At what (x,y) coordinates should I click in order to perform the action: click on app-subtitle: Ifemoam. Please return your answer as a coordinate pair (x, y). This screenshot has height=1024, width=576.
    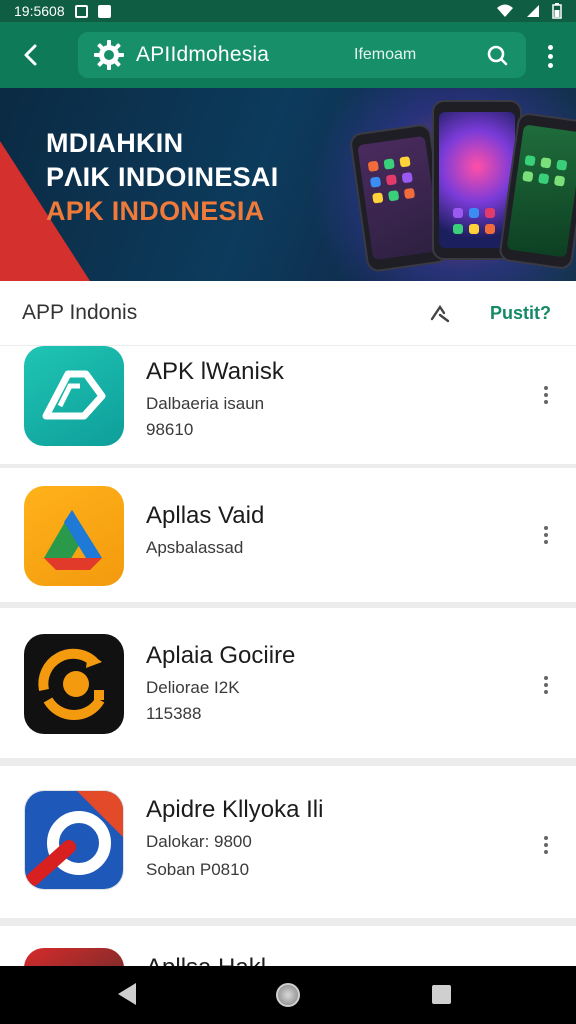
    Looking at the image, I should click on (385, 54).